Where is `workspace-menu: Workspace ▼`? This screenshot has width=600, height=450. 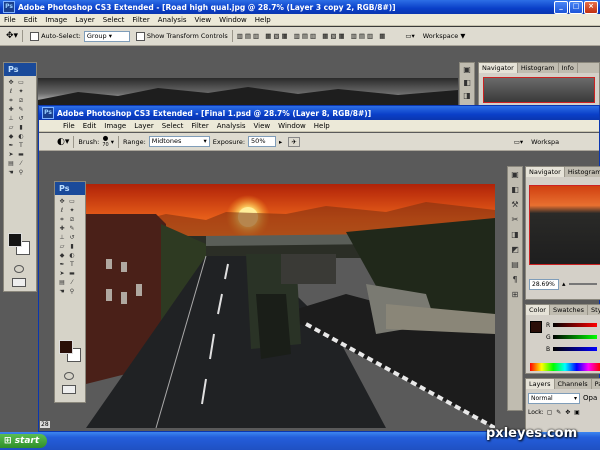 workspace-menu: Workspace ▼ is located at coordinates (444, 36).